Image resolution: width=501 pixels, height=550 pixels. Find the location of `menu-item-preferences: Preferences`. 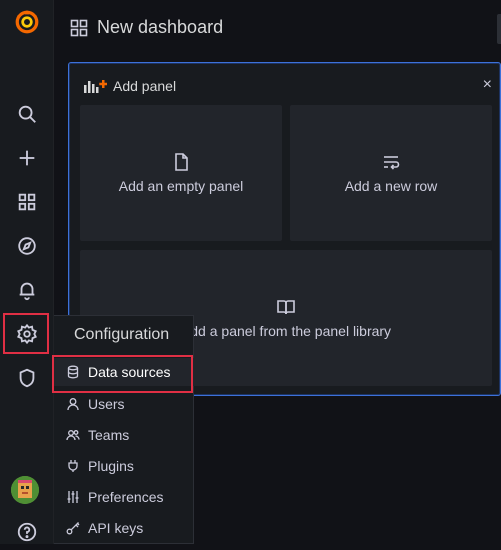

menu-item-preferences: Preferences is located at coordinates (124, 497).